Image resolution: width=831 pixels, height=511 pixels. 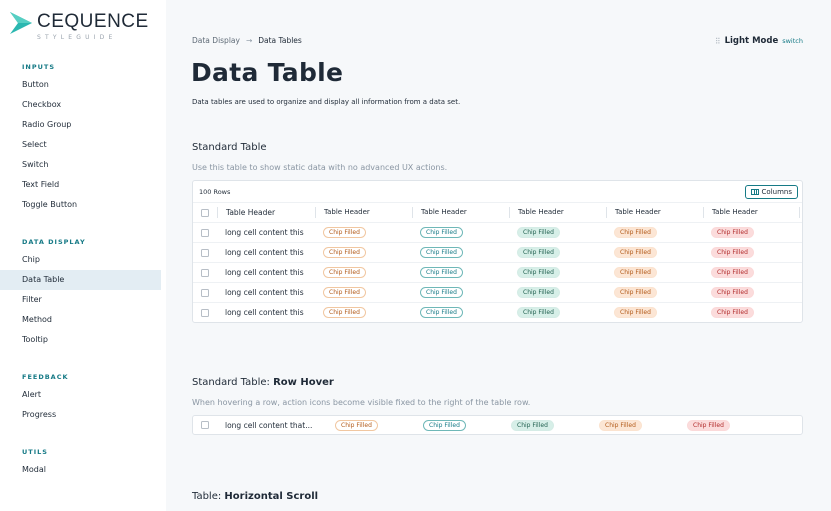 What do you see at coordinates (83, 125) in the screenshot?
I see `sidebar-item-radio-group: Radio Group` at bounding box center [83, 125].